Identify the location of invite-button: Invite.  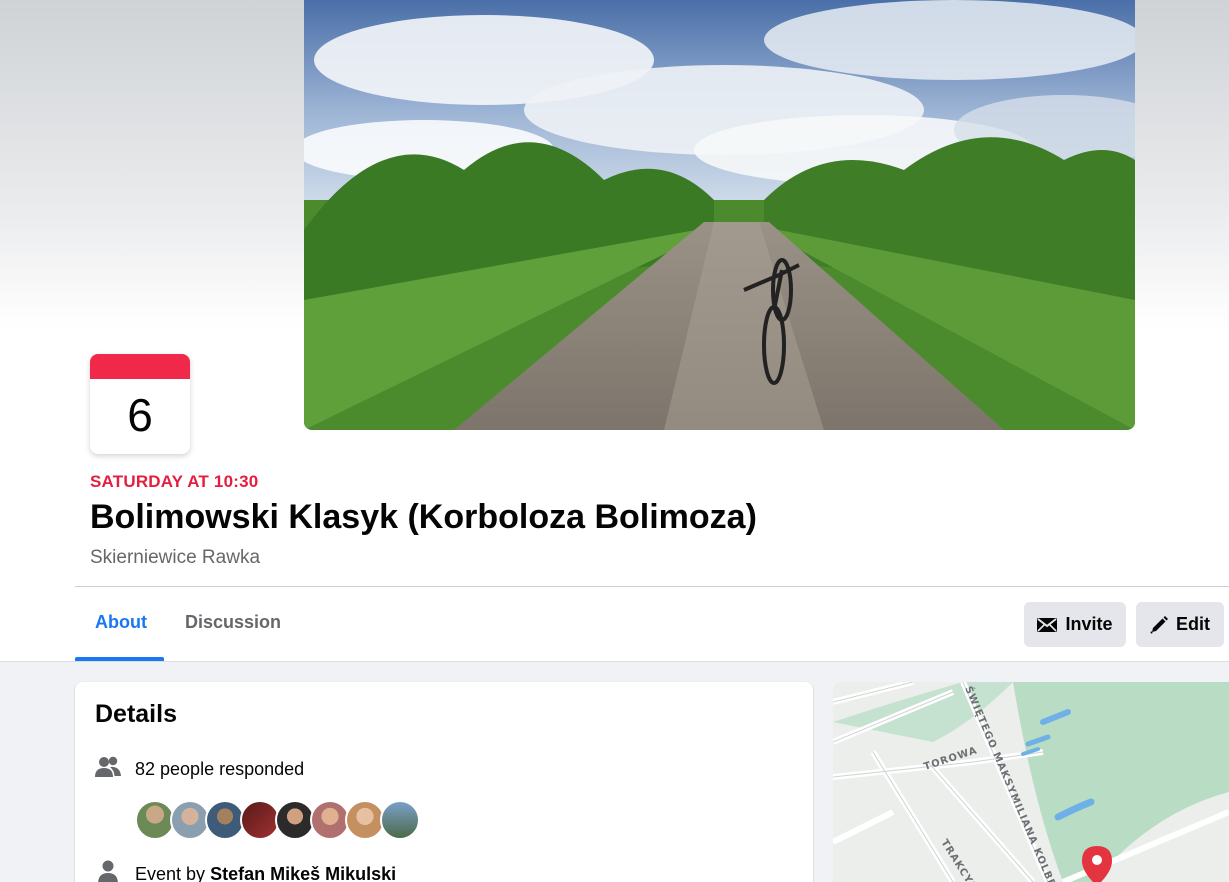
(1075, 624).